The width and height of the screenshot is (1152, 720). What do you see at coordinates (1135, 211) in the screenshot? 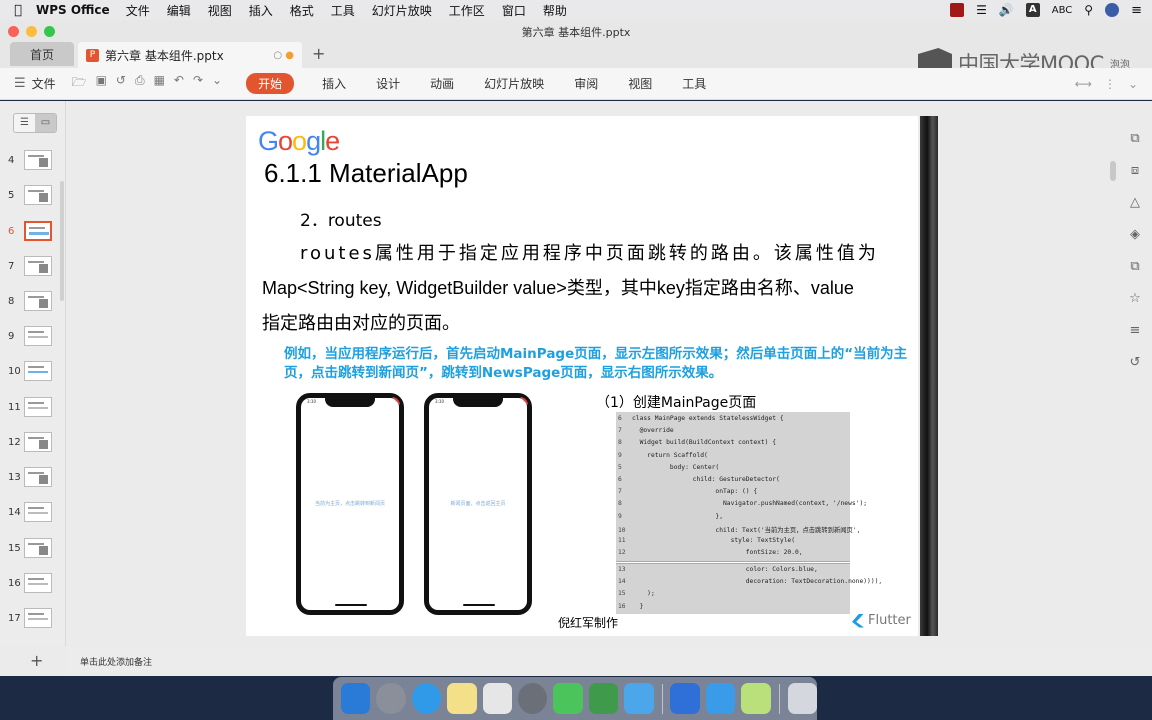
I see `style-icon: △` at bounding box center [1135, 211].